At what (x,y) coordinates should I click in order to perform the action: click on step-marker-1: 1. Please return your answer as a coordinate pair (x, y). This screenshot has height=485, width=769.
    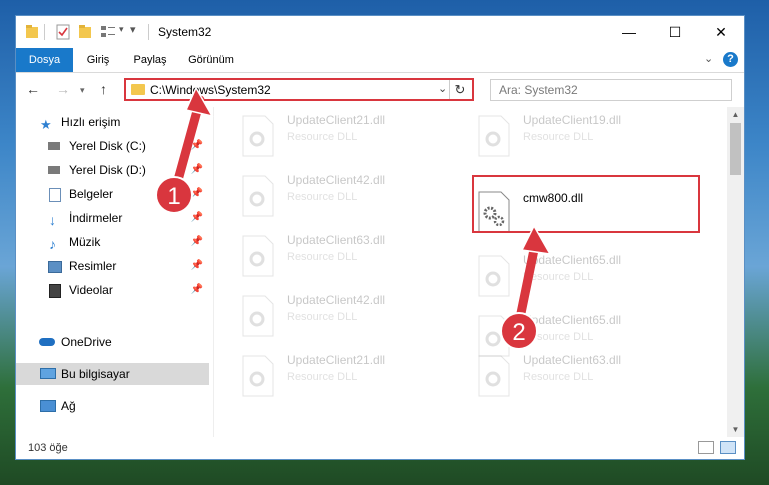
    Looking at the image, I should click on (174, 195).